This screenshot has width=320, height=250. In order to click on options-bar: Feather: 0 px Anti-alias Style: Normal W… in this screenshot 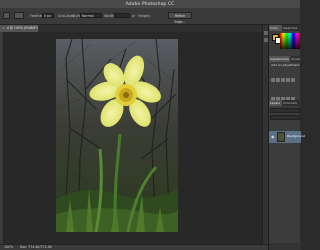, I will do `click(150, 16)`.